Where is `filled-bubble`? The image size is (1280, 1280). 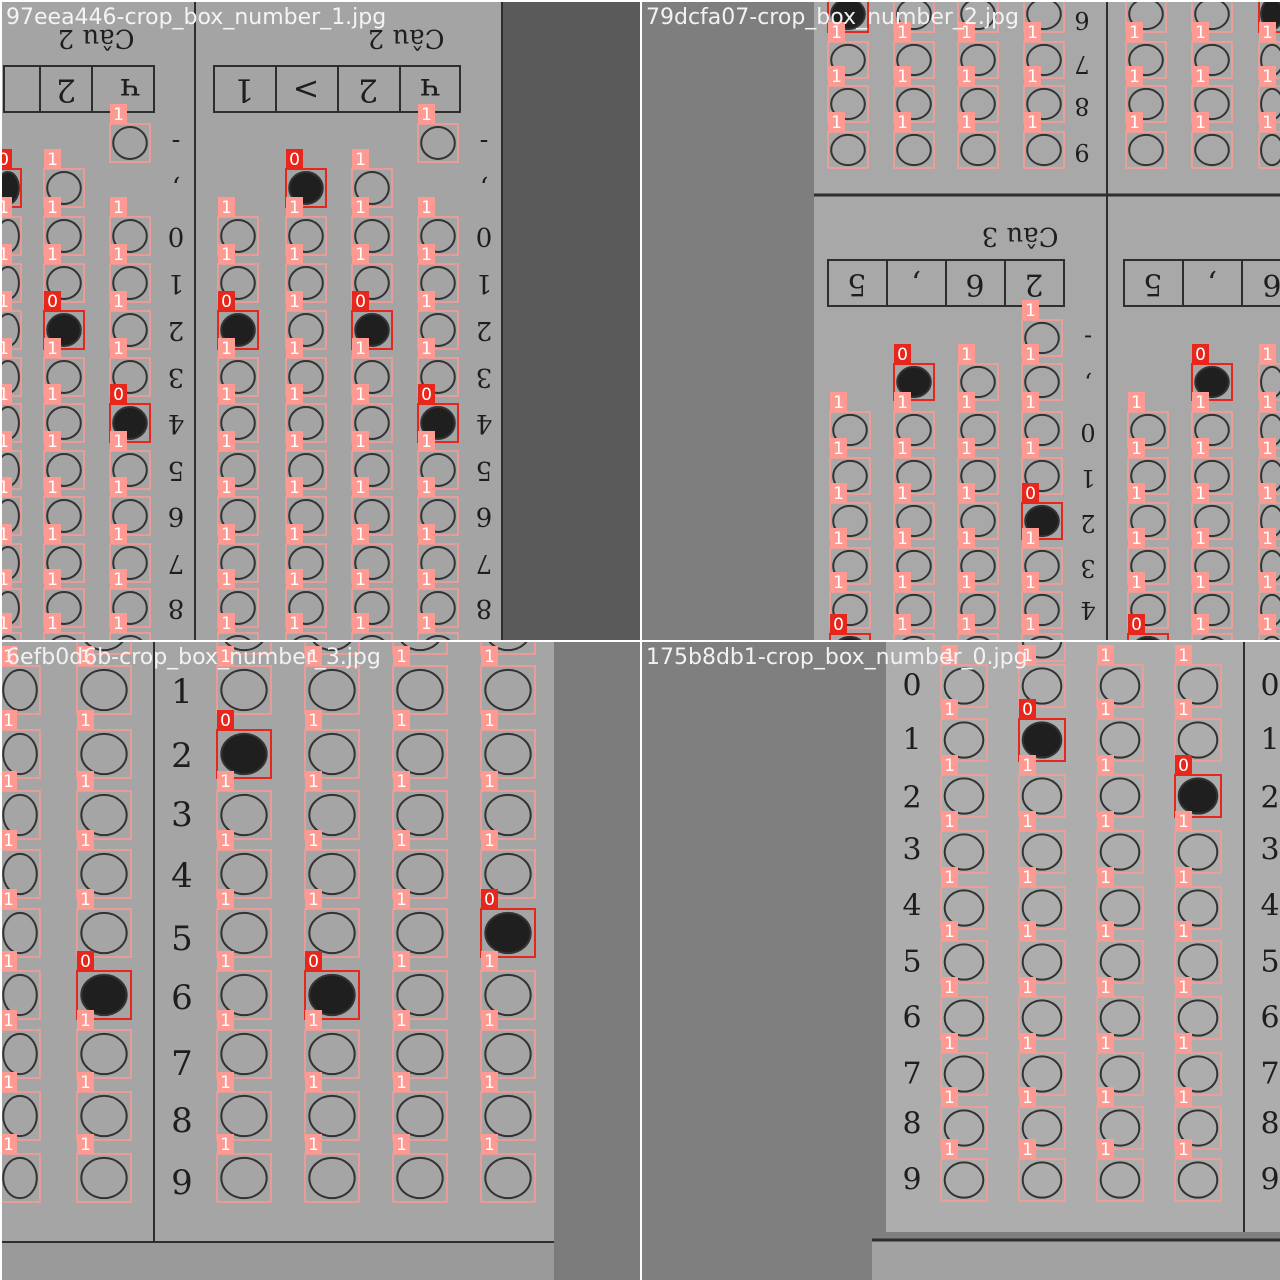 filled-bubble is located at coordinates (508, 933).